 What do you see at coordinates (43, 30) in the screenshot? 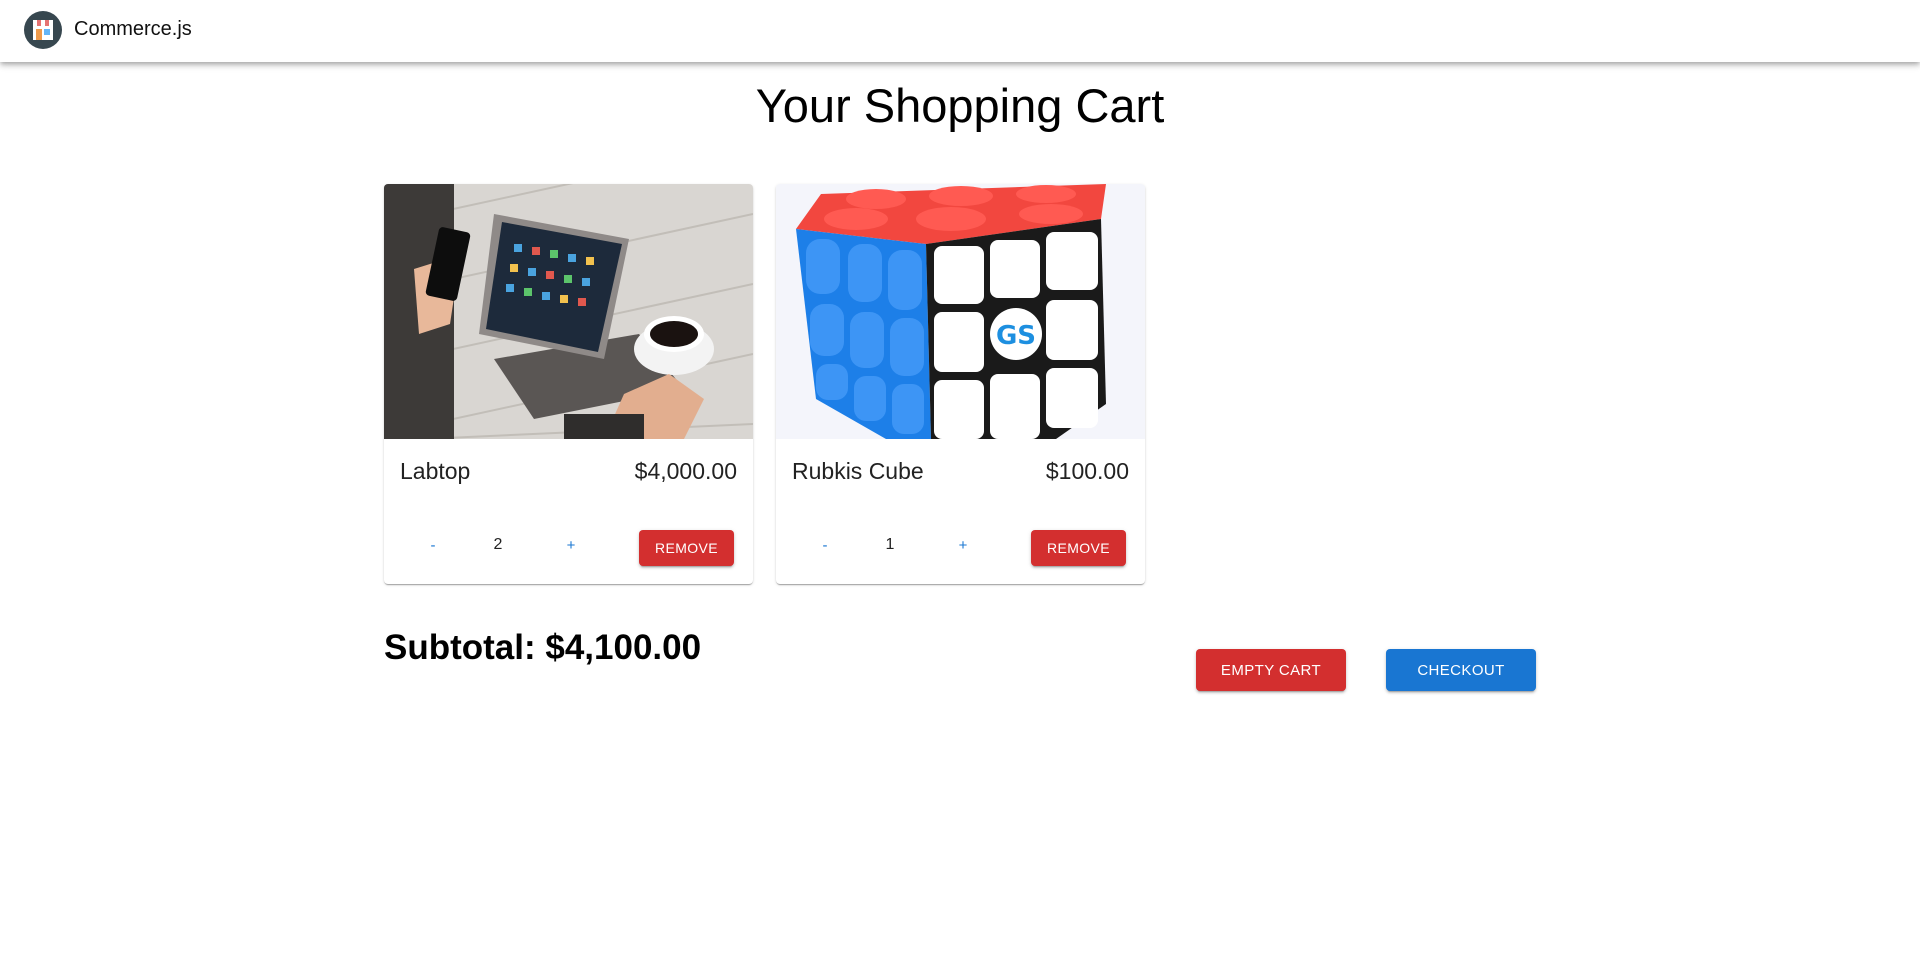
I see `store-icon` at bounding box center [43, 30].